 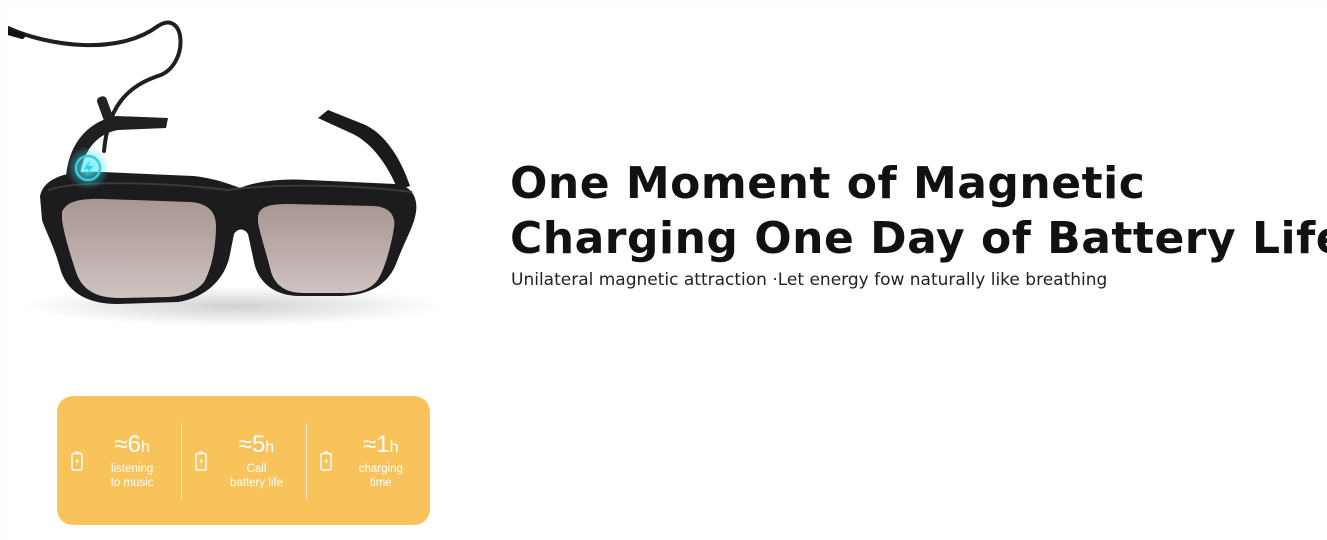 I want to click on stat-call: ≈5h Call battery life, so click(x=243, y=460).